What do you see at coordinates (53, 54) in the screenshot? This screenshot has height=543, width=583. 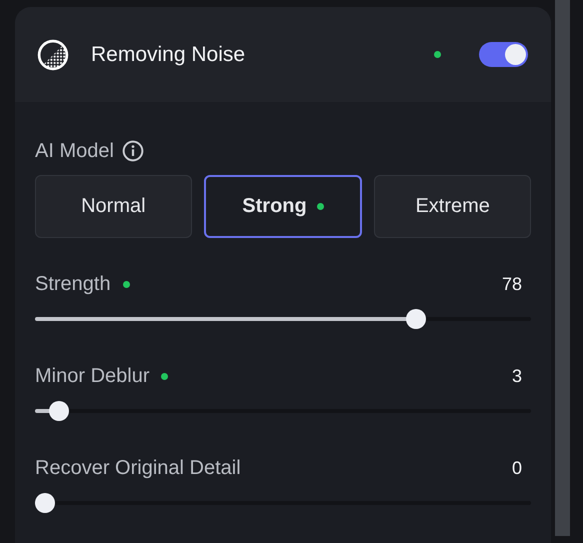 I see `noise-circle-icon` at bounding box center [53, 54].